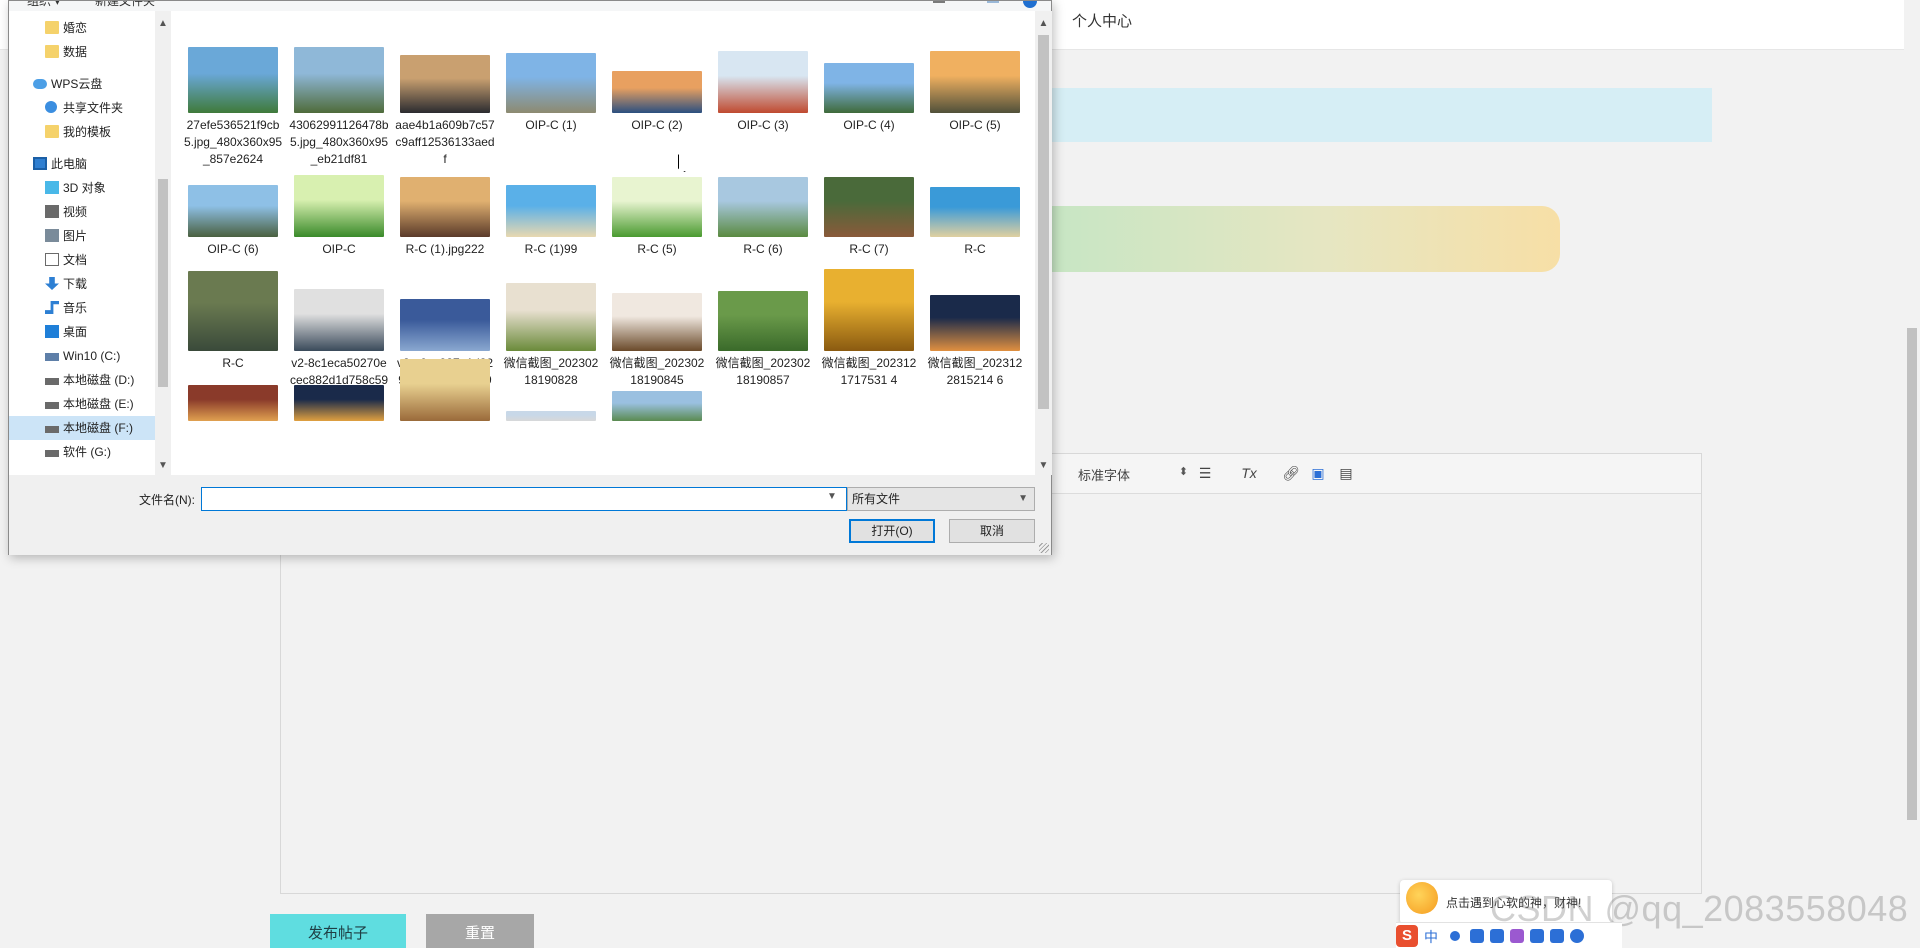 The image size is (1920, 948). I want to click on help-icon, so click(1030, 4).